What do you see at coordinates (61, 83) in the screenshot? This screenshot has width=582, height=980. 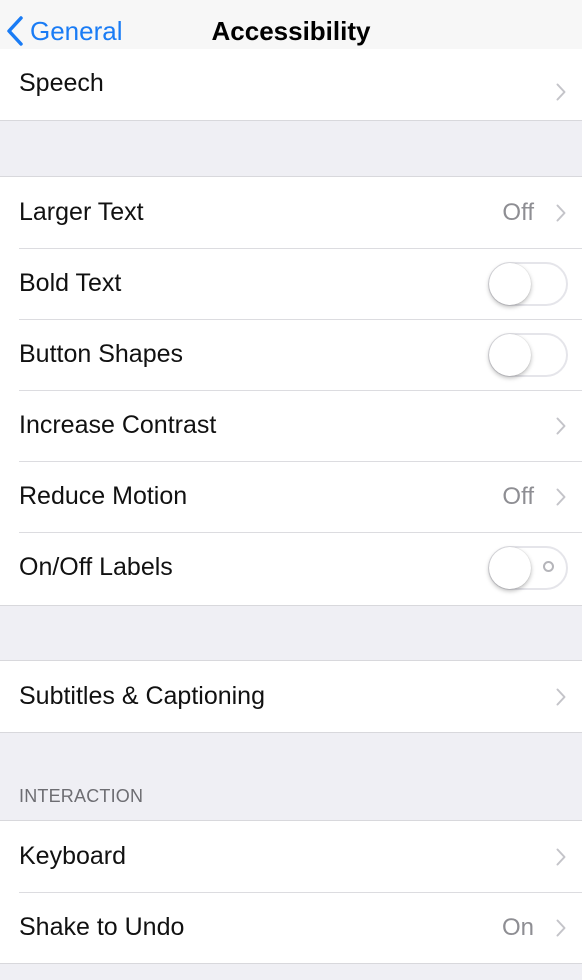 I see `row-label: Speech` at bounding box center [61, 83].